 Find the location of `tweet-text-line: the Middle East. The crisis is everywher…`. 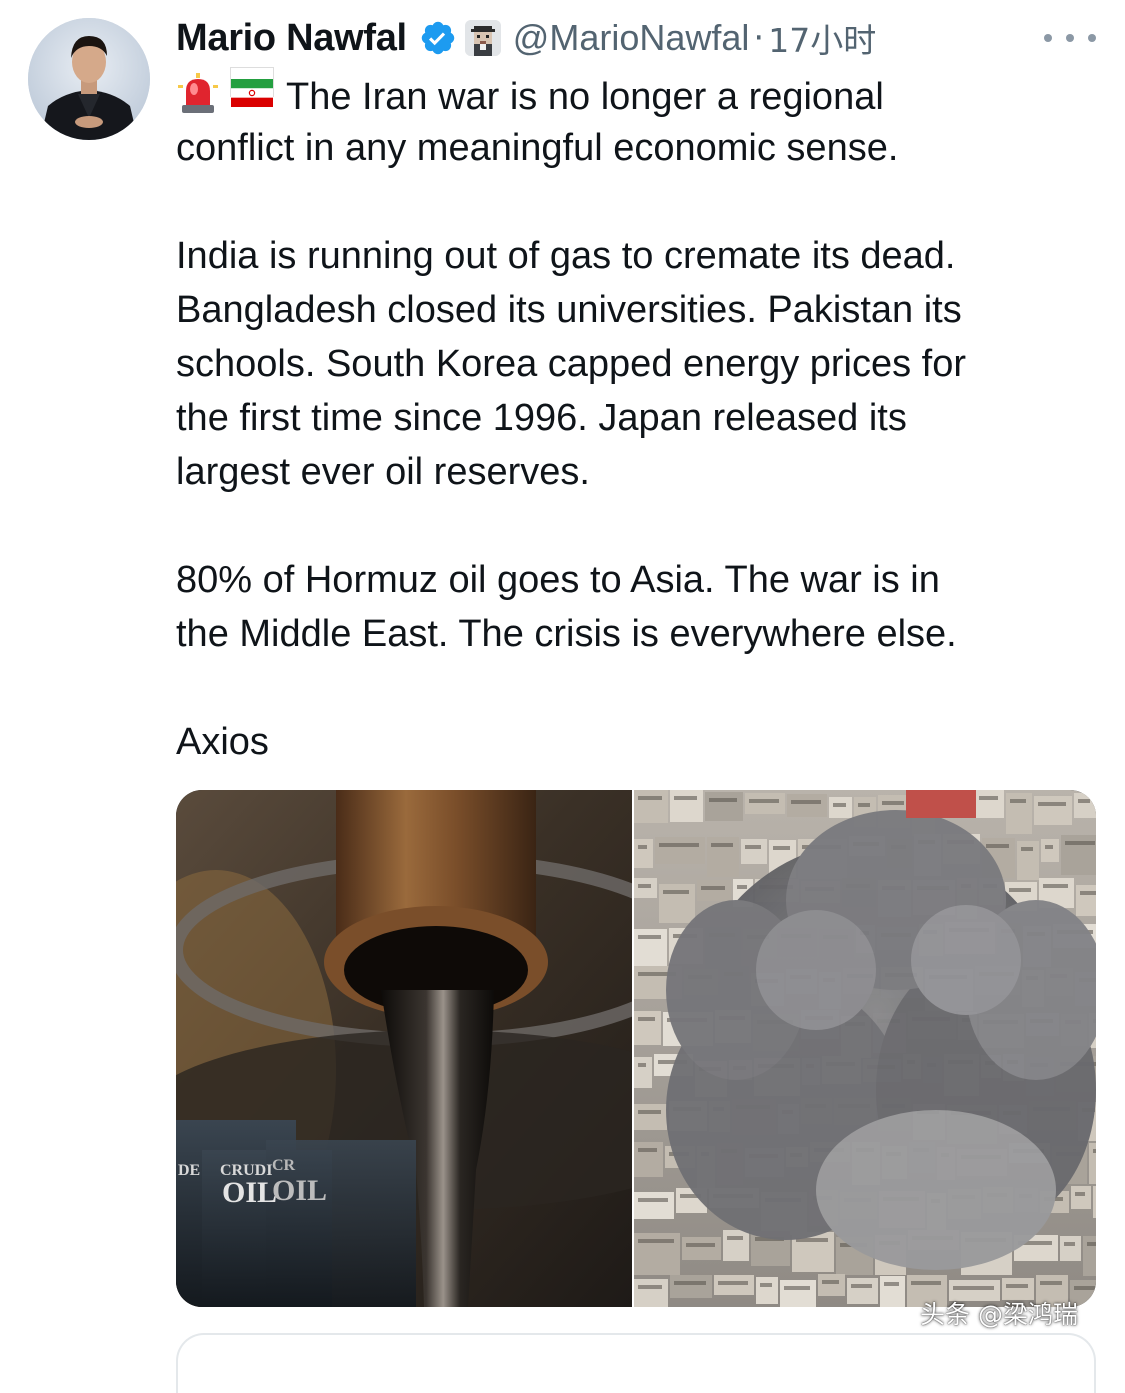

tweet-text-line: the Middle East. The crisis is everywher… is located at coordinates (566, 634).